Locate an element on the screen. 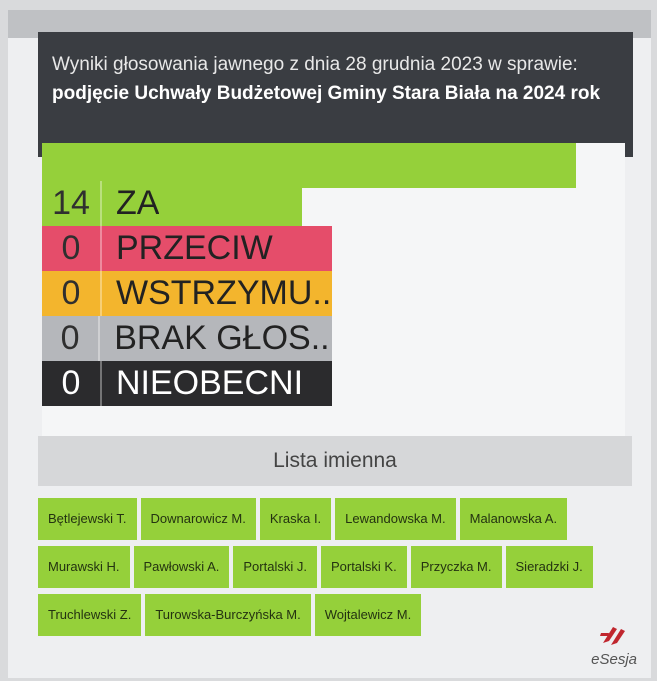  name-chip: Przyczka M. is located at coordinates (456, 567).